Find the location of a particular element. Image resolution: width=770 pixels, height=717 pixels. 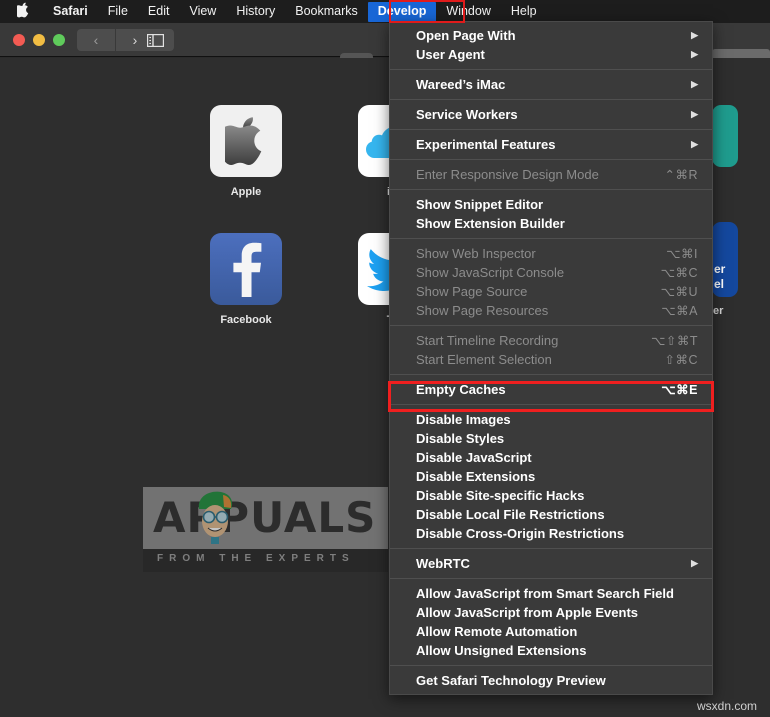

menu-item-start-element-selection: Start Element Selection ⇧⌘C is located at coordinates (551, 359).